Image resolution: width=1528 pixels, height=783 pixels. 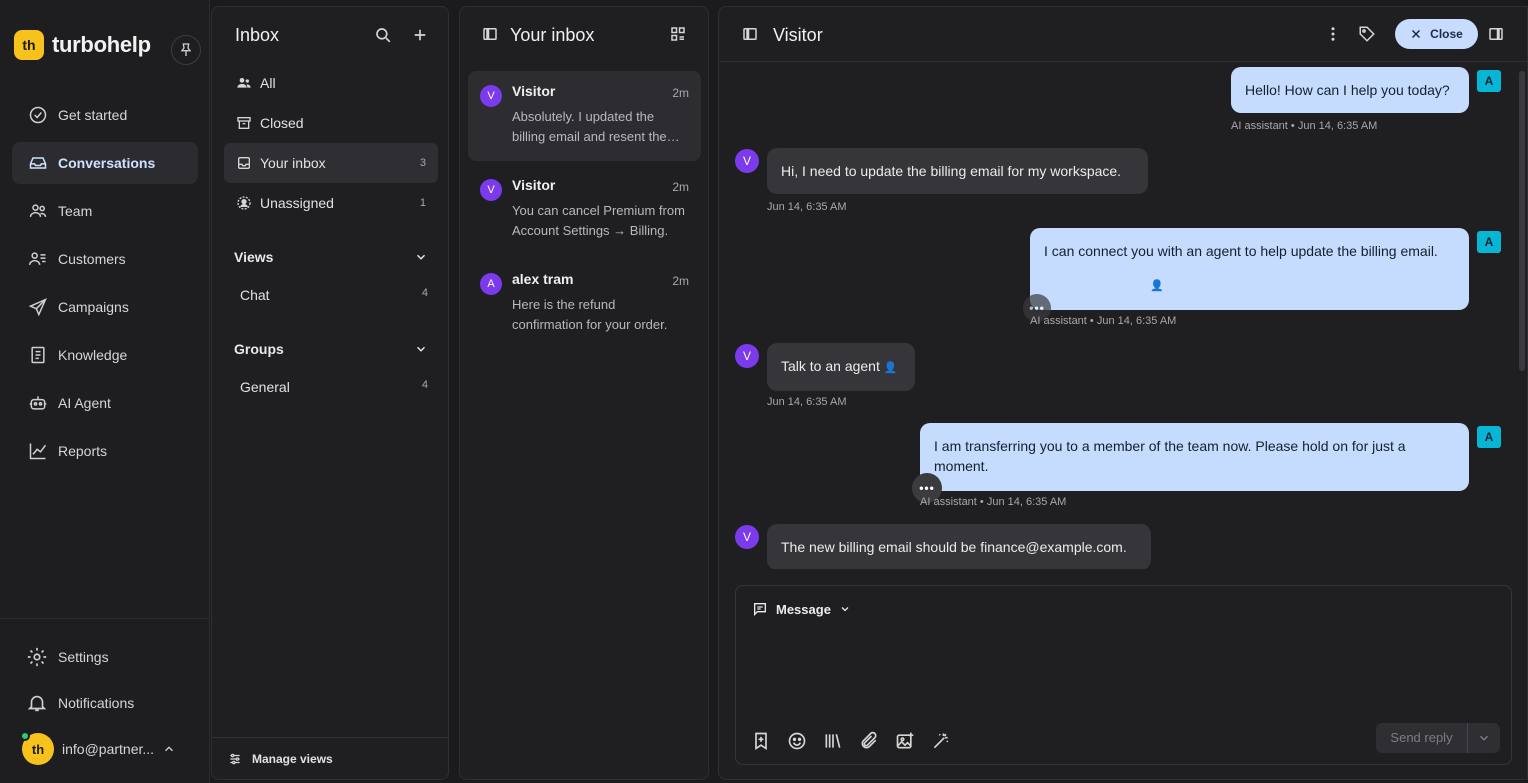 I want to click on person-icon: 👤, so click(x=890, y=368).